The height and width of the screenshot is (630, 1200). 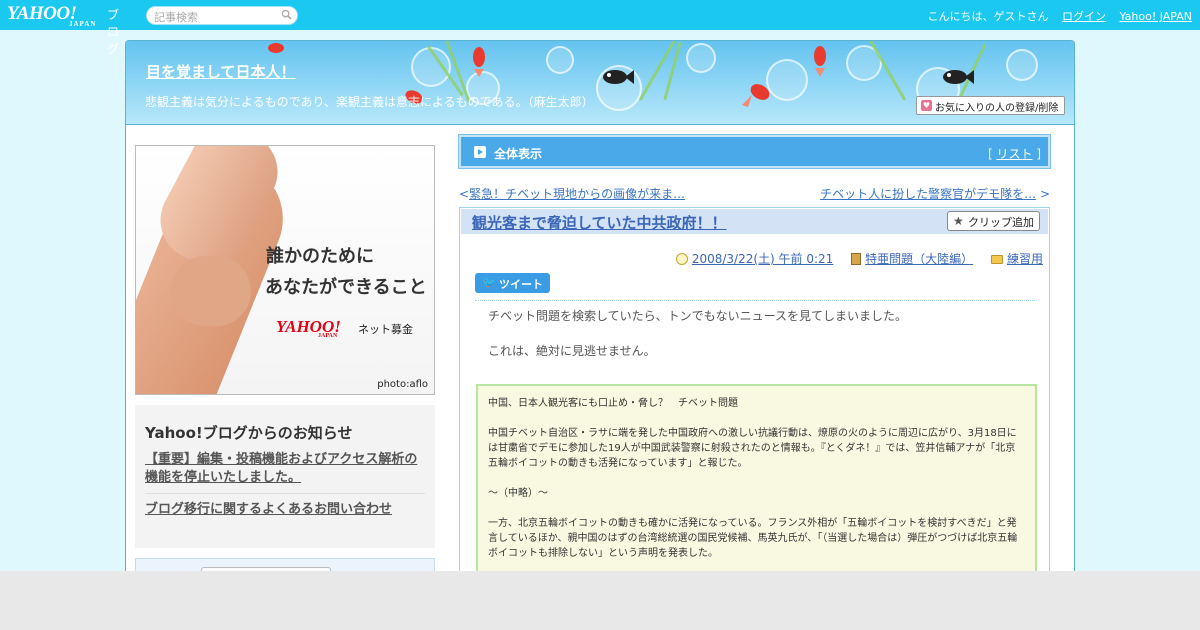 I want to click on article-category: 特亜問題（大陸編）, so click(x=912, y=259).